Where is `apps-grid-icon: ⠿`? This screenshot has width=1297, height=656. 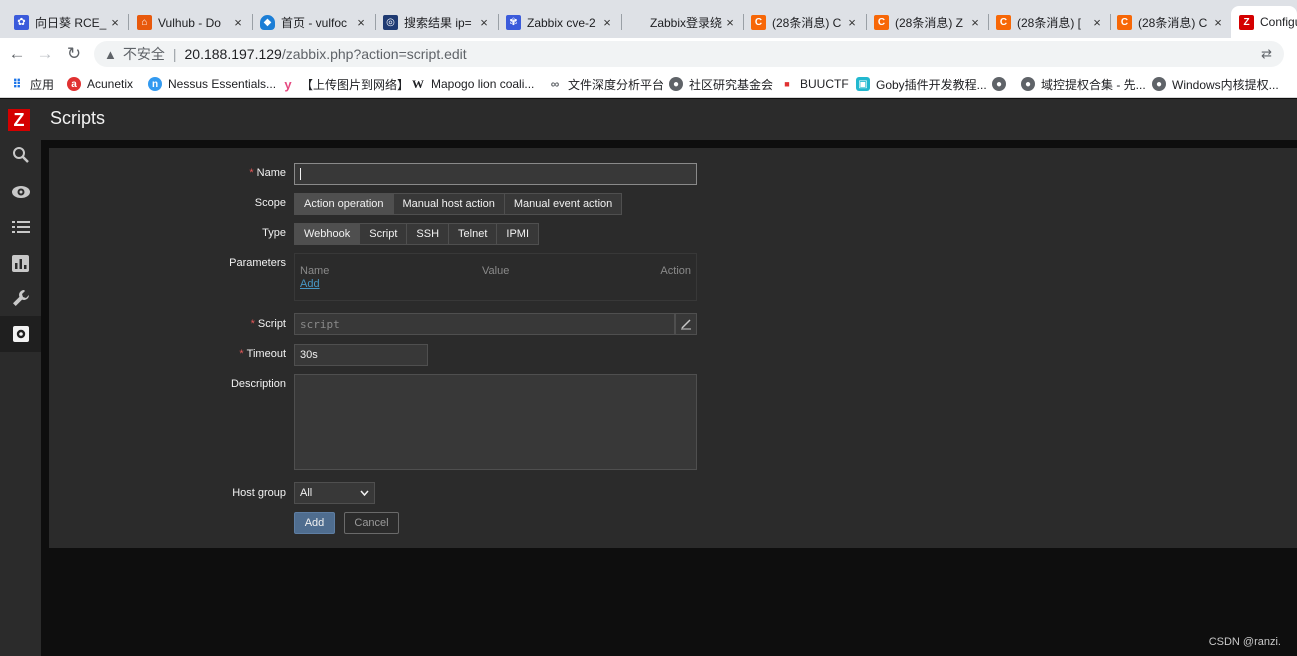 apps-grid-icon: ⠿ is located at coordinates (17, 84).